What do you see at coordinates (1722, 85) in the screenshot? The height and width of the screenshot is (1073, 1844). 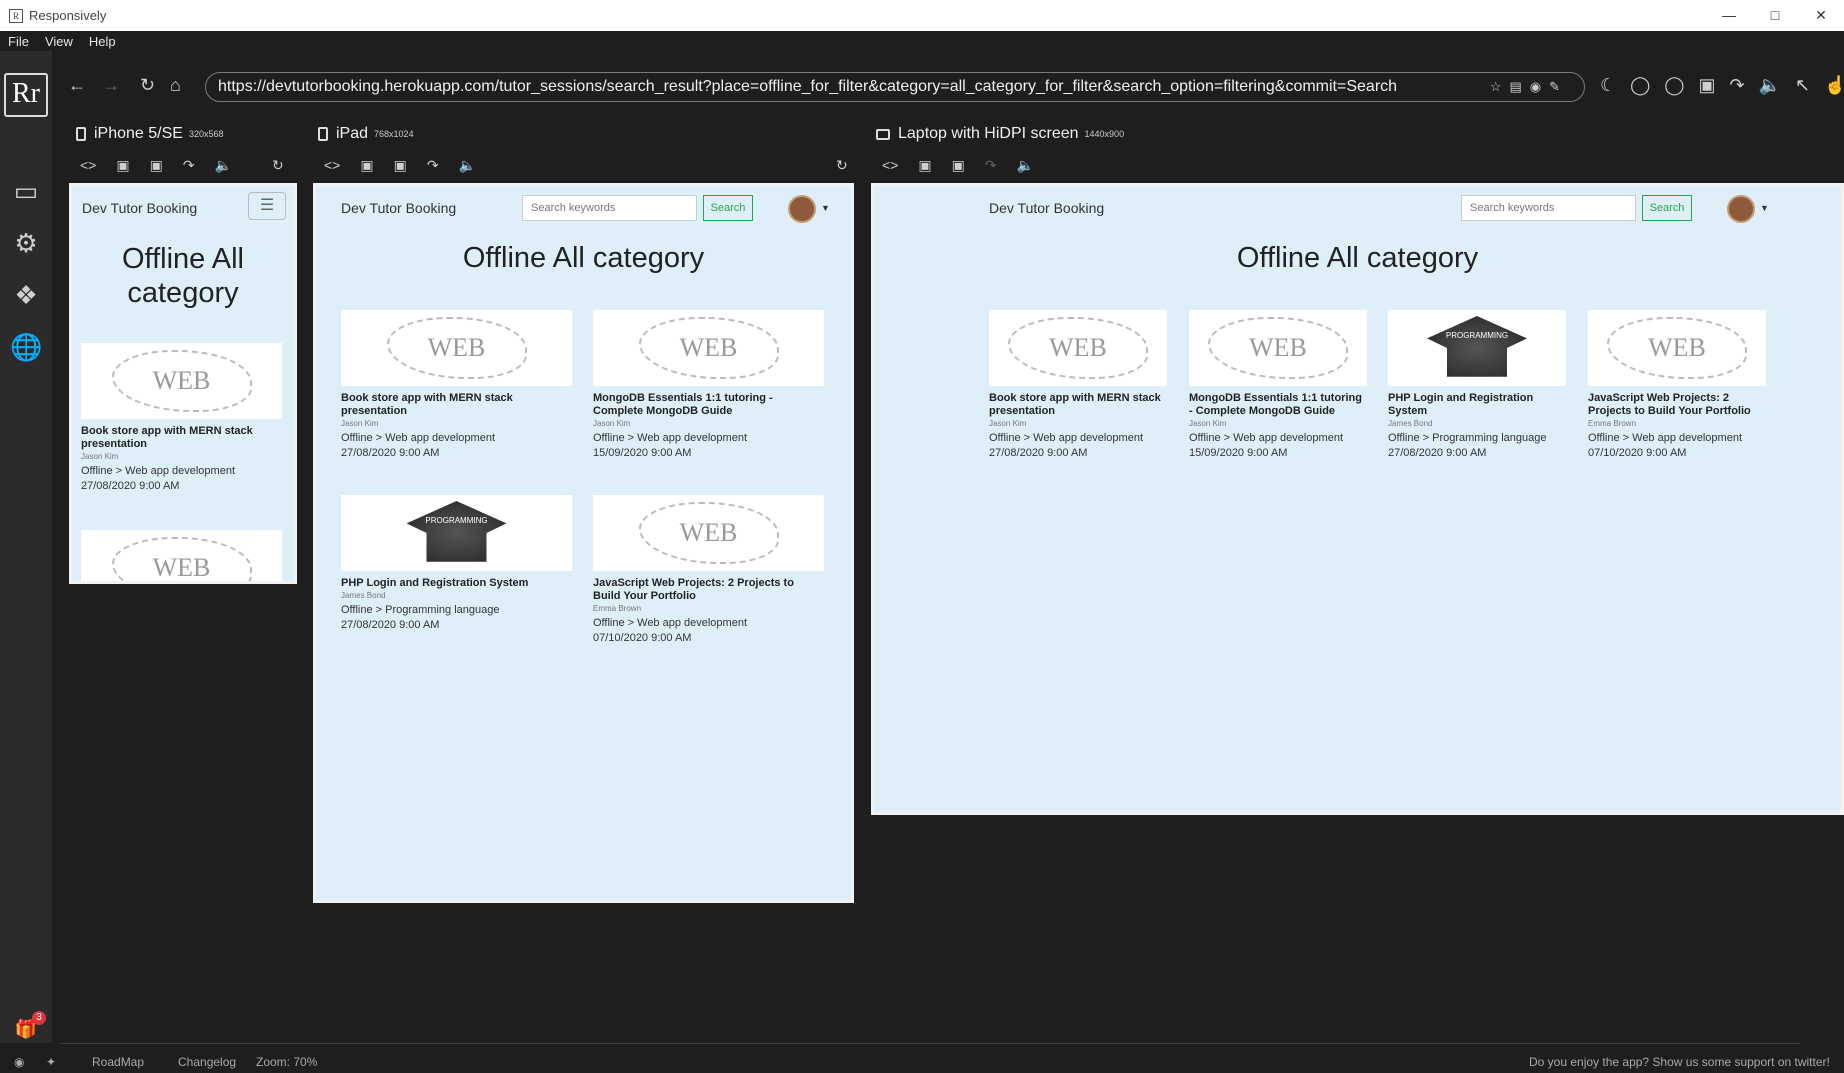 I see `device-tool-icons: ☾ ◯ ◯ ▣ ↷ 🔈 ↖ ☝ ⊕` at bounding box center [1722, 85].